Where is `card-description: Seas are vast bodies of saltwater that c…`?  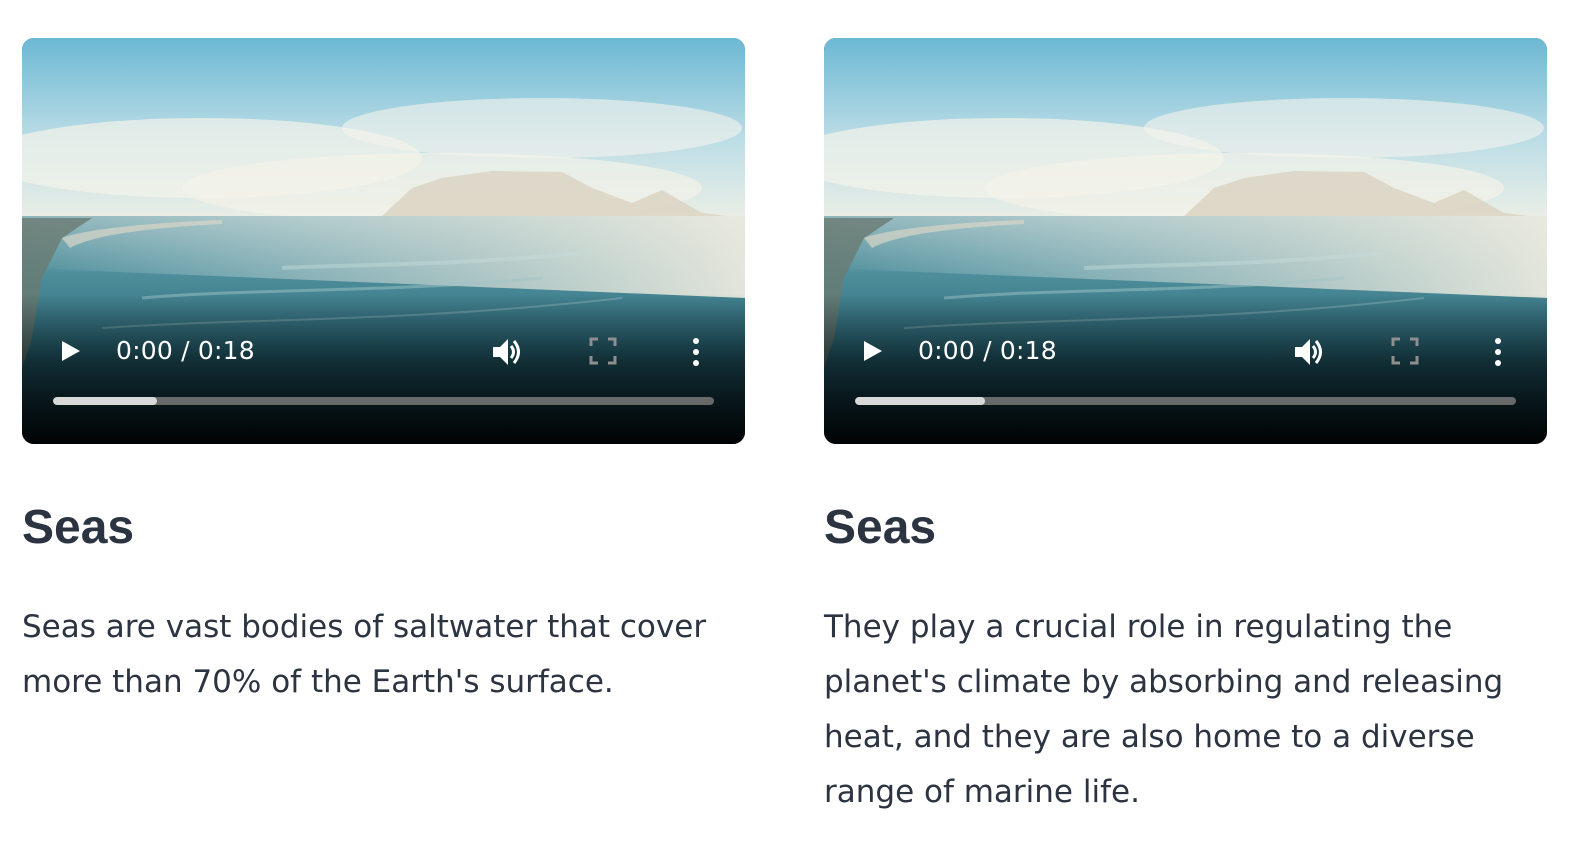 card-description: Seas are vast bodies of saltwater that c… is located at coordinates (364, 654).